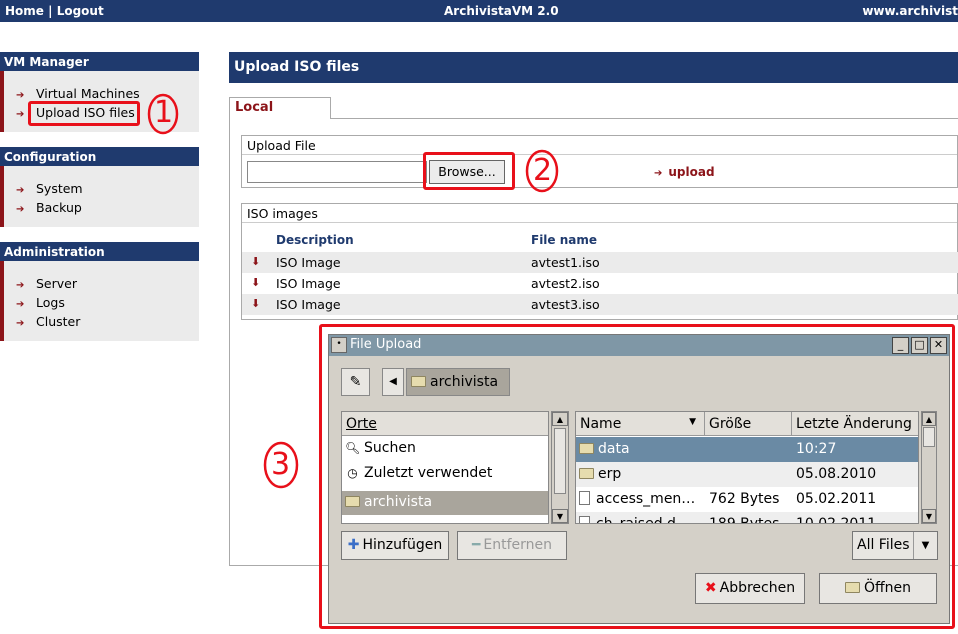 This screenshot has height=634, width=958. What do you see at coordinates (281, 145) in the screenshot?
I see `upload-file-title: Upload File` at bounding box center [281, 145].